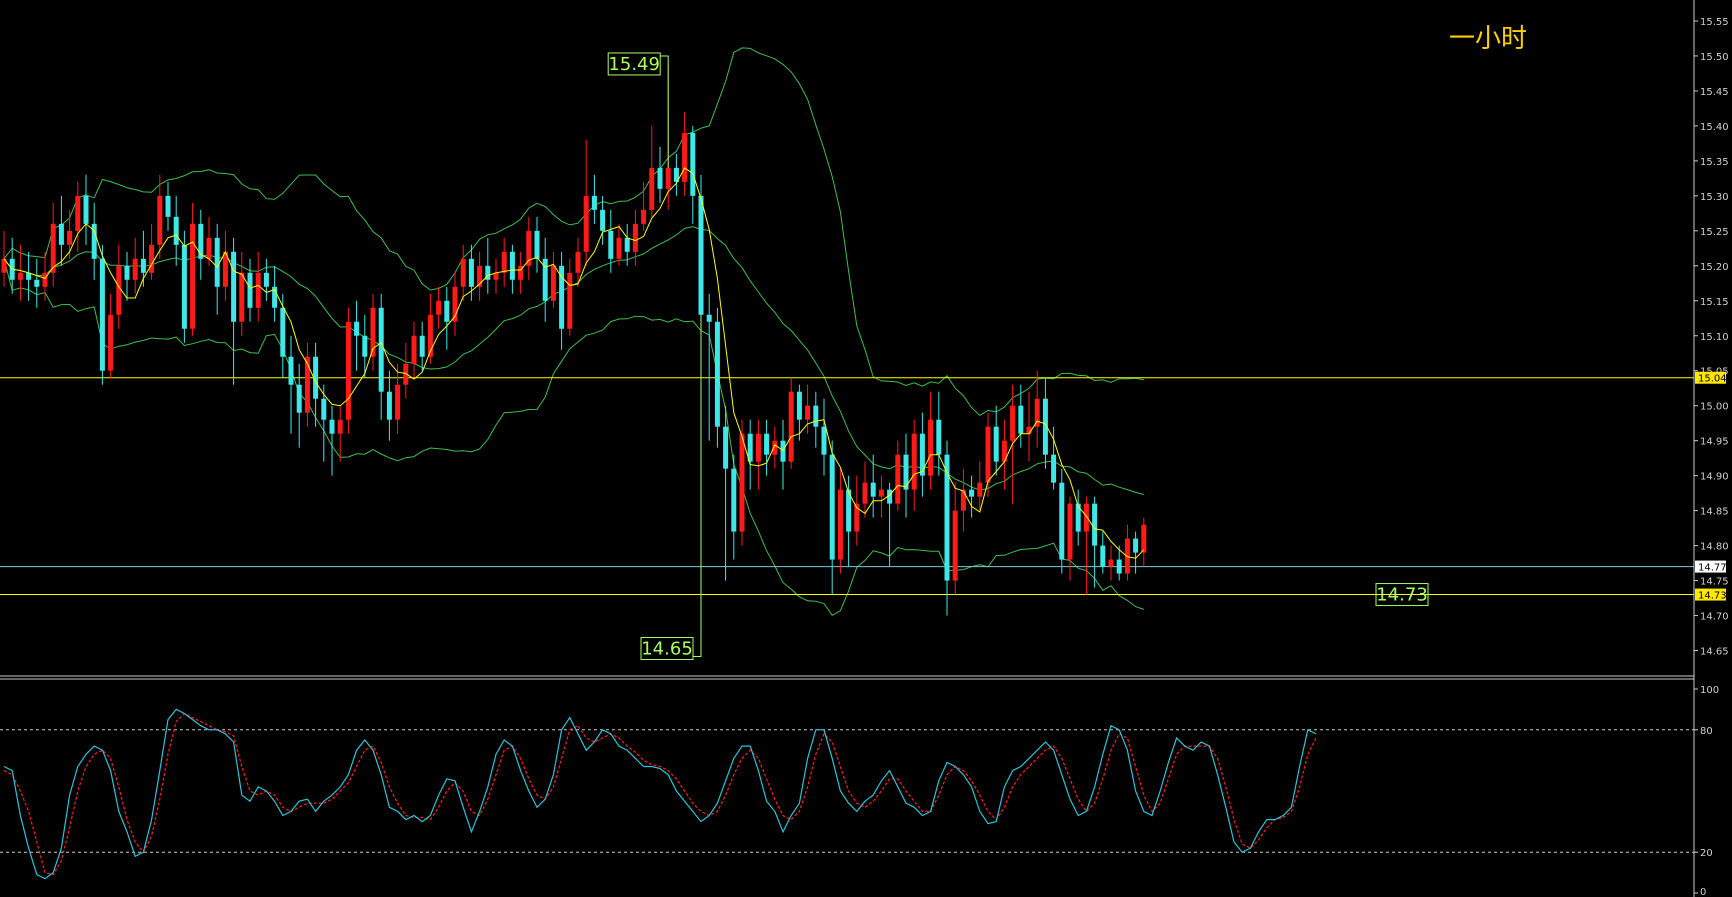 This screenshot has width=1732, height=897. I want to click on price-tick-label: 15.15, so click(1714, 302).